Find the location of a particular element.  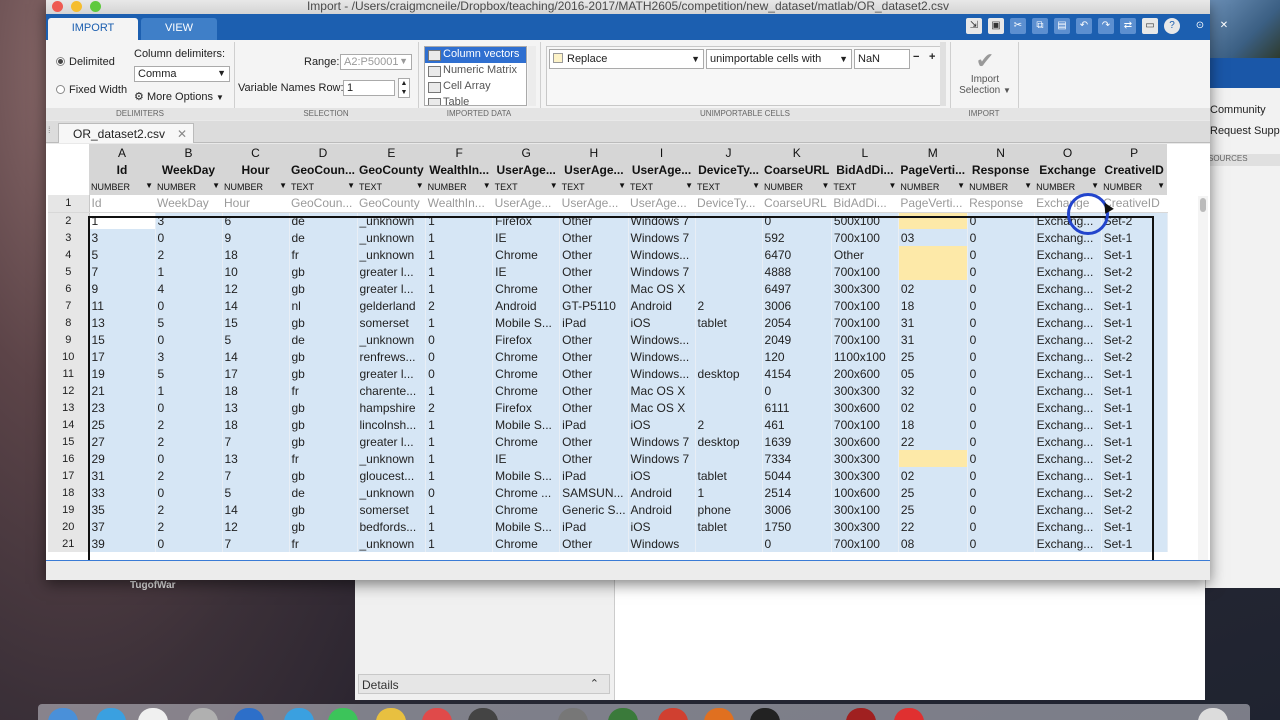

data-cell: 17 is located at coordinates (256, 373).